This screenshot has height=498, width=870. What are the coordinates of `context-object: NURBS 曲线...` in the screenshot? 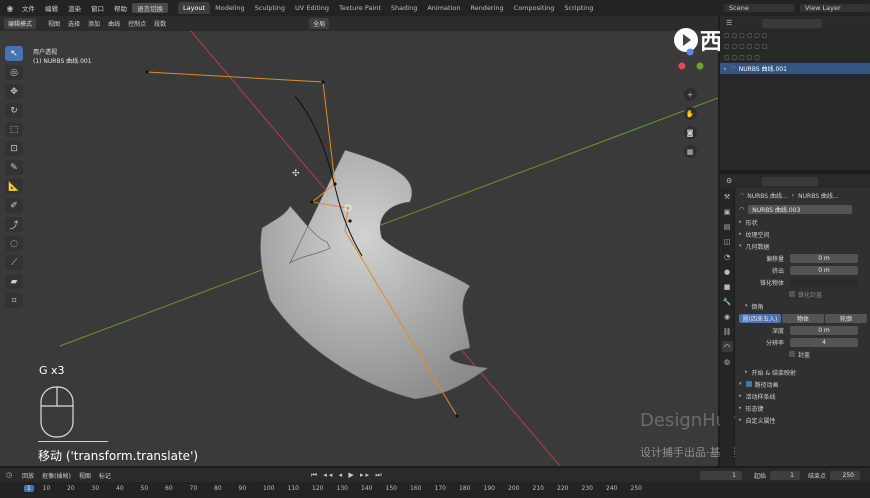 It's located at (767, 195).